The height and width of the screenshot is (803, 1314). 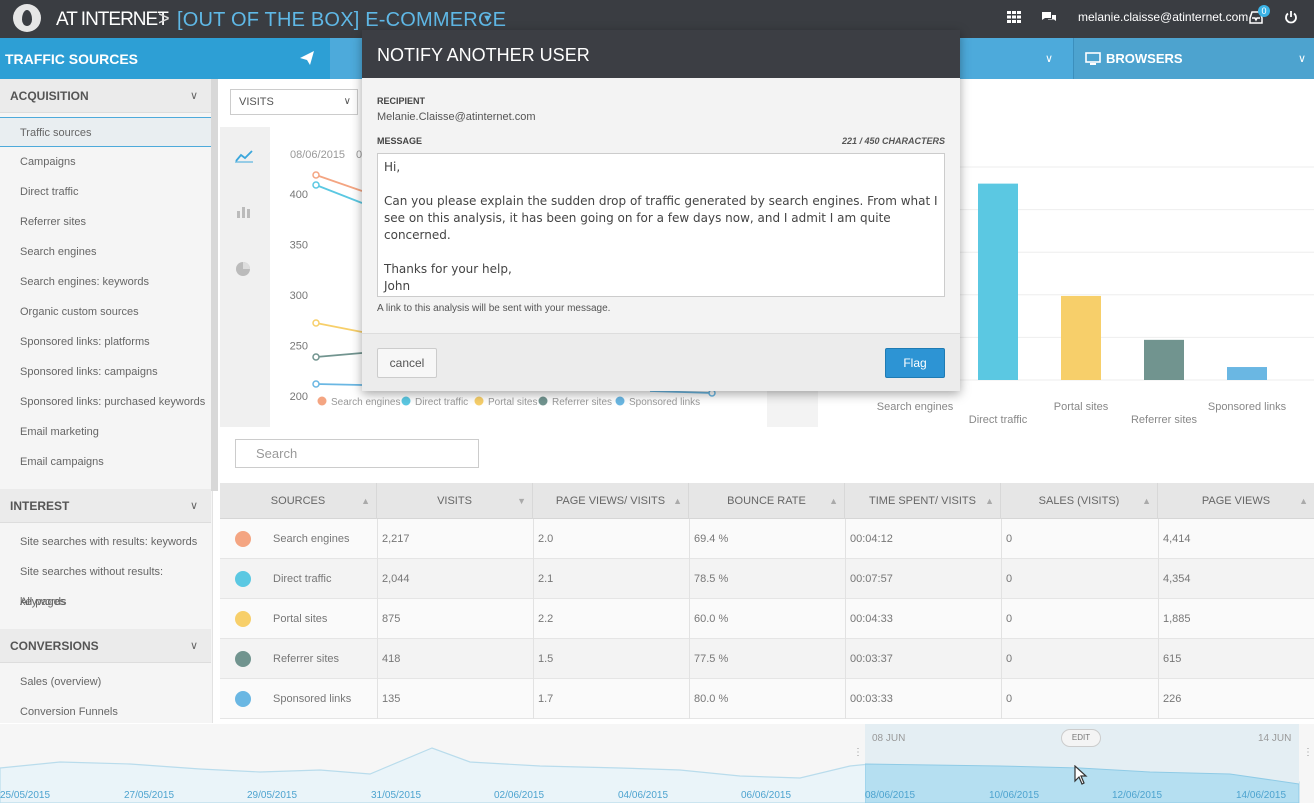 I want to click on sidebar-item-sales-overview: Sales (overview), so click(x=105, y=682).